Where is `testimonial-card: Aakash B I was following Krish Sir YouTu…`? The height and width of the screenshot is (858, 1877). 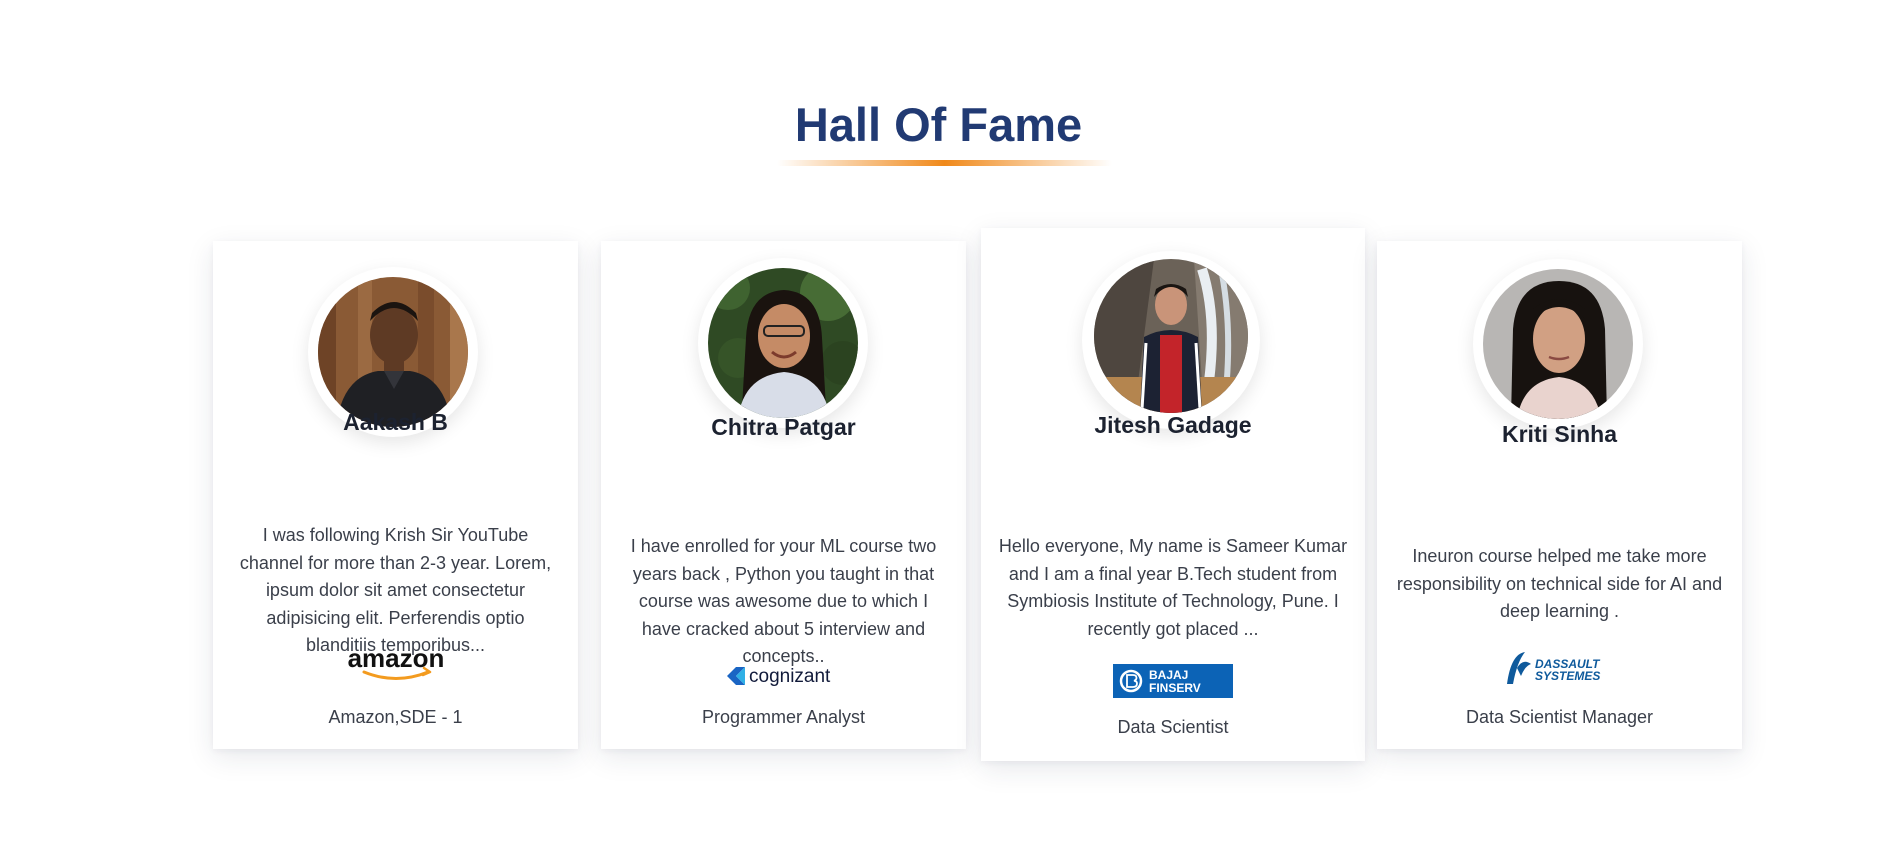
testimonial-card: Aakash B I was following Krish Sir YouTu… is located at coordinates (395, 495).